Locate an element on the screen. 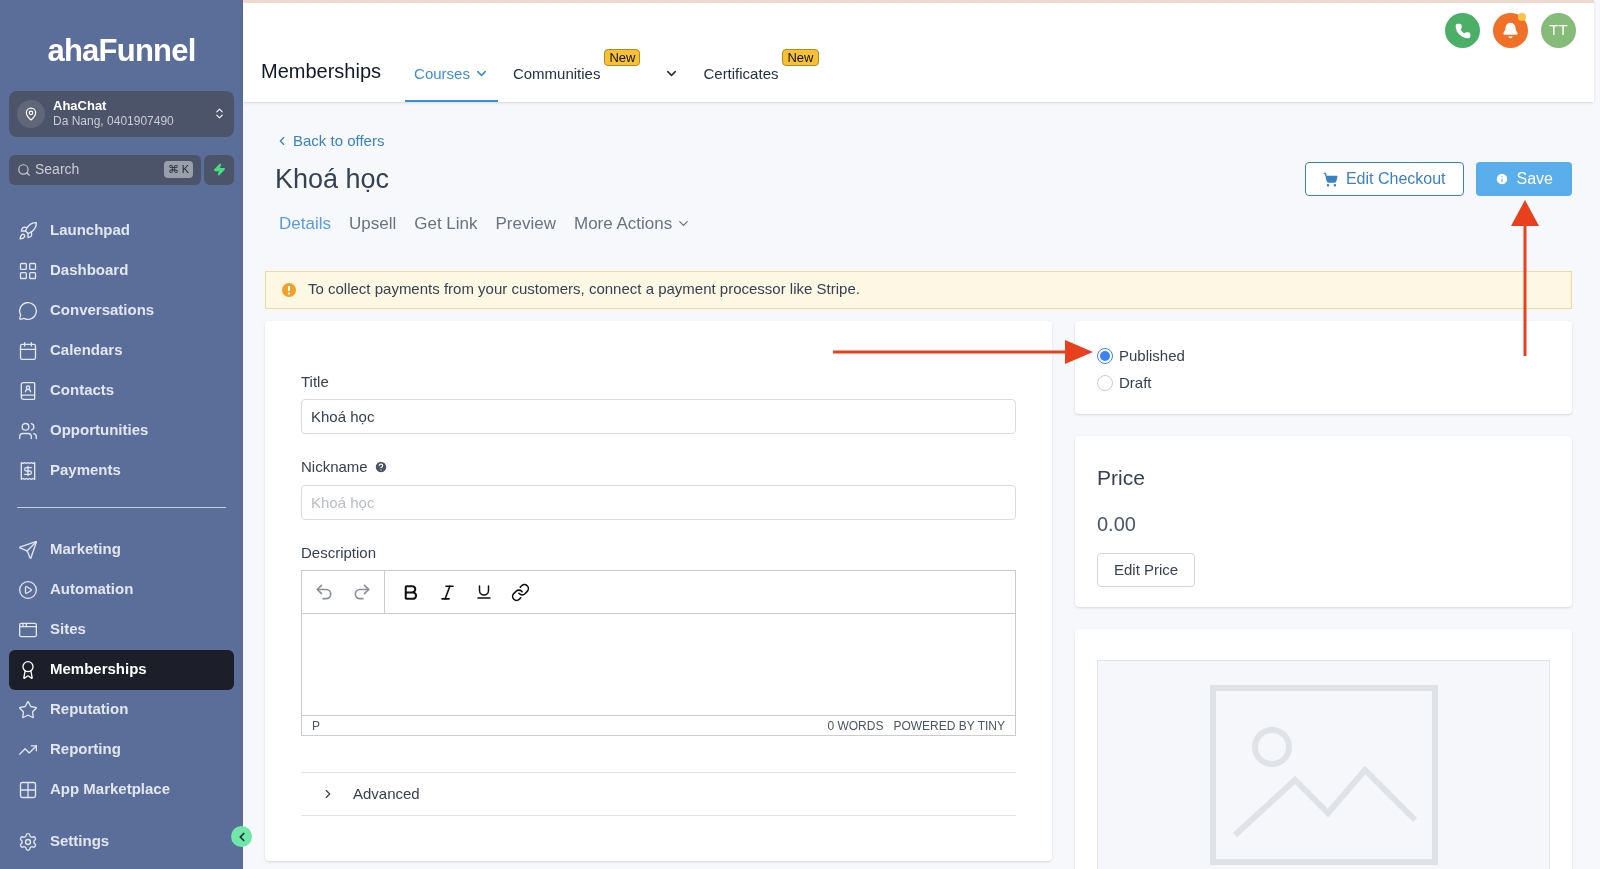  warning-icon is located at coordinates (289, 289).